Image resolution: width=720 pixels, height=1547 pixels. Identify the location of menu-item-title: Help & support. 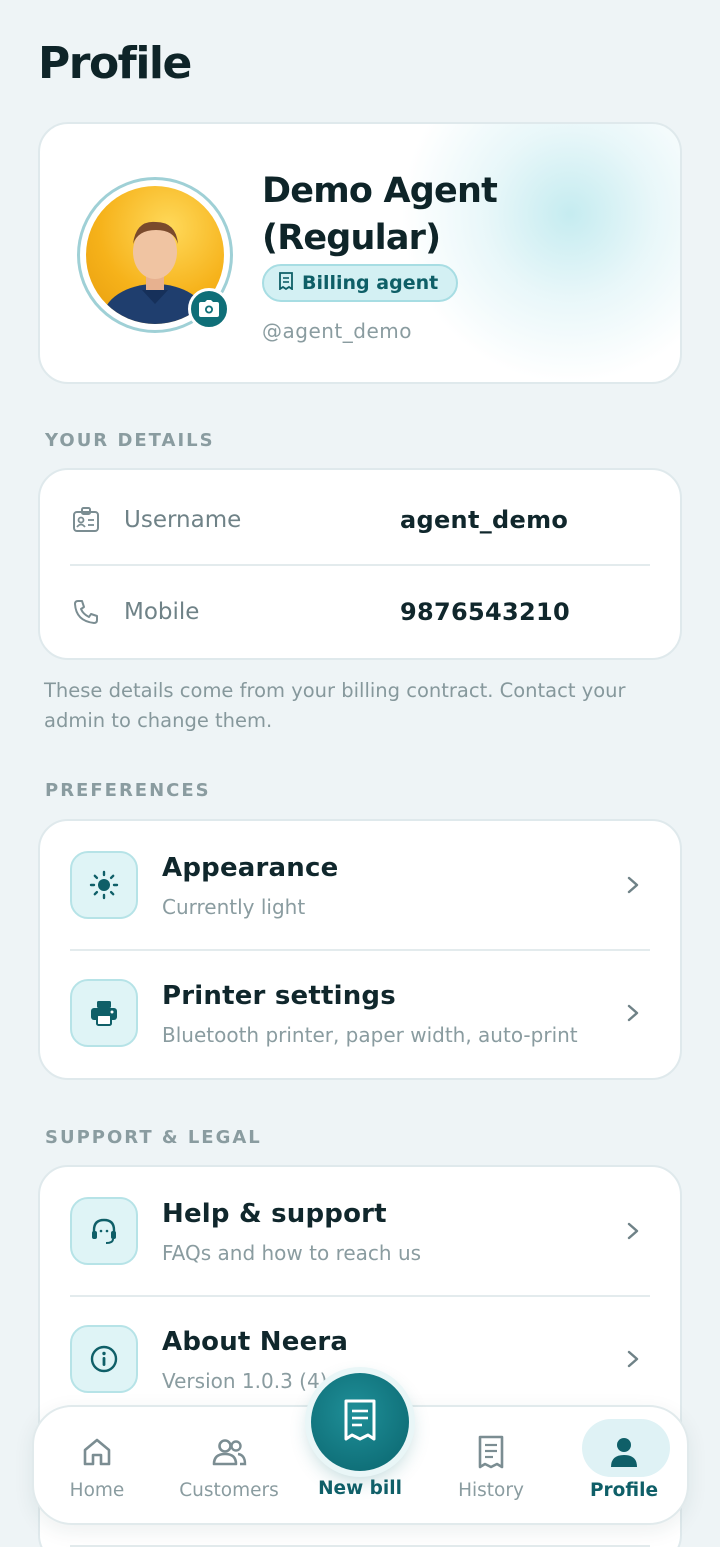
(274, 1214).